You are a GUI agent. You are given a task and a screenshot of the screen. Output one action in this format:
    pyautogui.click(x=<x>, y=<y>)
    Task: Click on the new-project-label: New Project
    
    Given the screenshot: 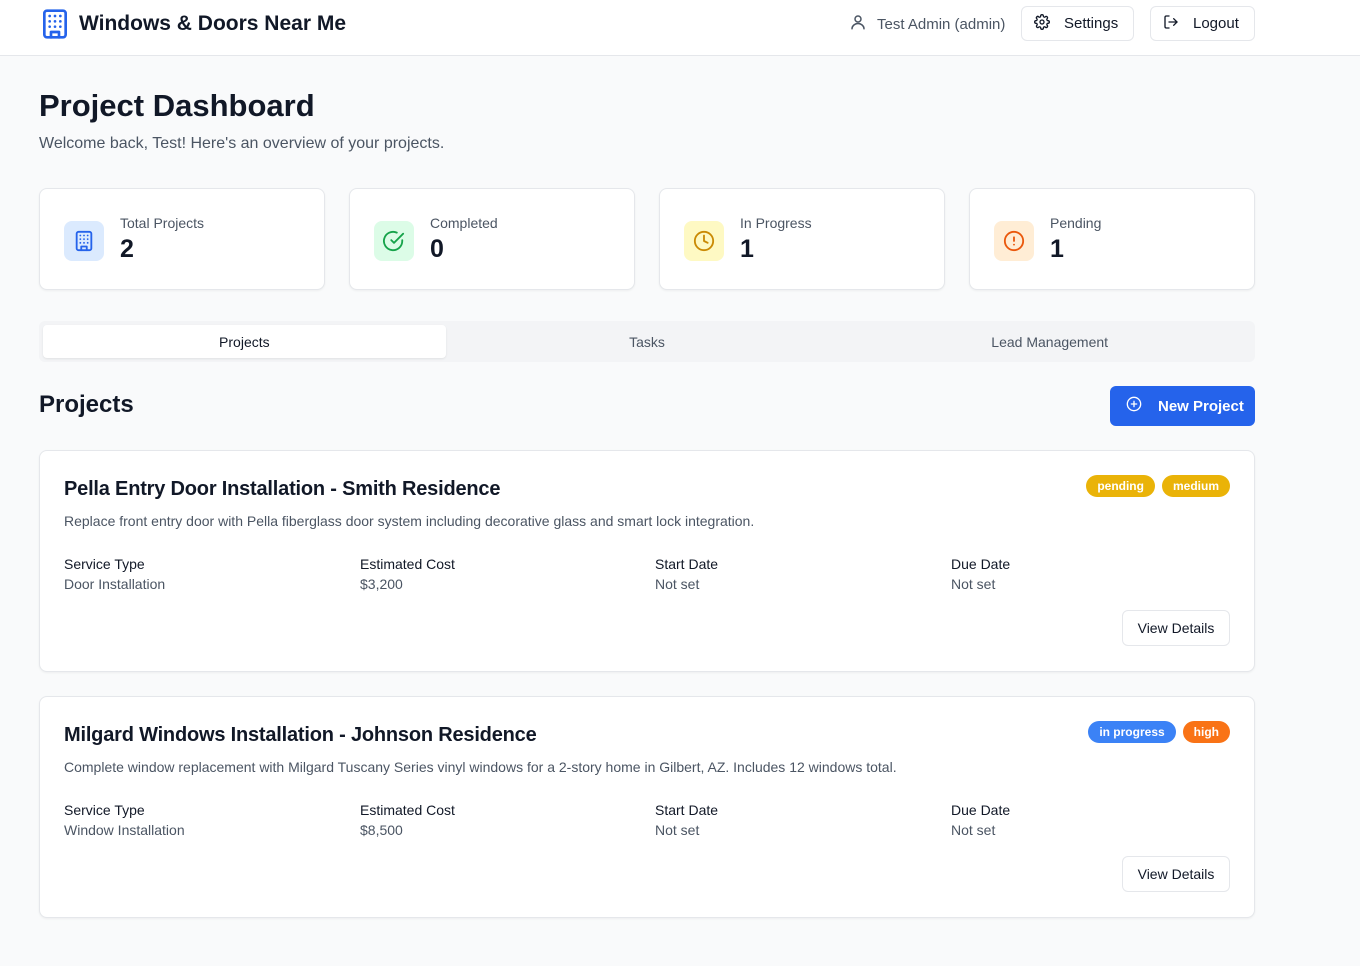 What is the action you would take?
    pyautogui.click(x=1201, y=406)
    